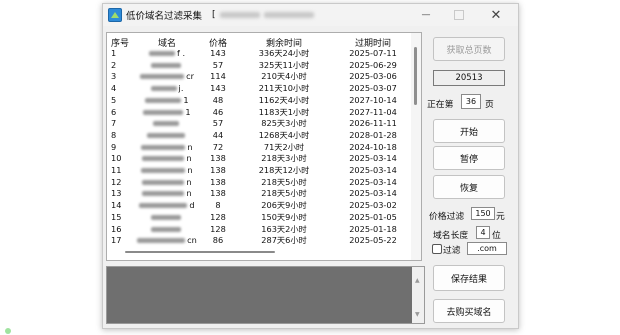 Image resolution: width=620 pixels, height=335 pixels. I want to click on row-domain: d, so click(167, 205).